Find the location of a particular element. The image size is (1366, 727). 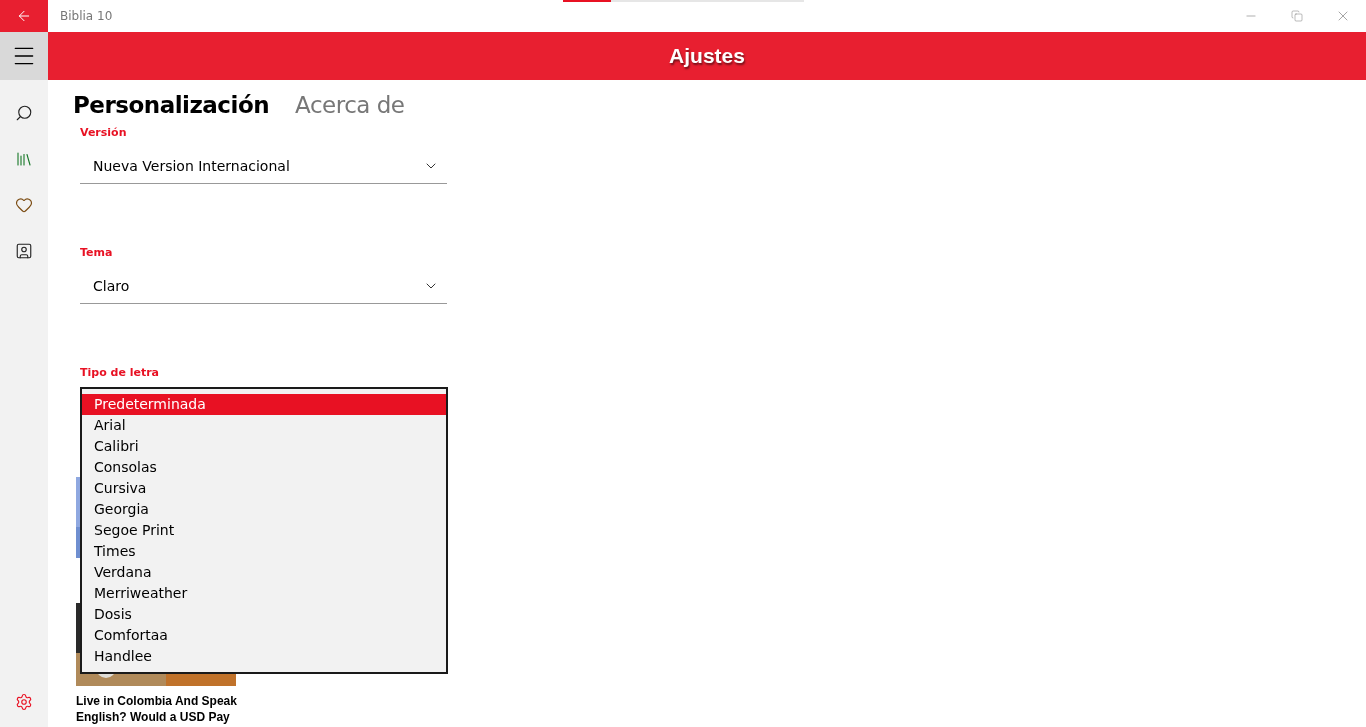

restore-icon is located at coordinates (1297, 16).